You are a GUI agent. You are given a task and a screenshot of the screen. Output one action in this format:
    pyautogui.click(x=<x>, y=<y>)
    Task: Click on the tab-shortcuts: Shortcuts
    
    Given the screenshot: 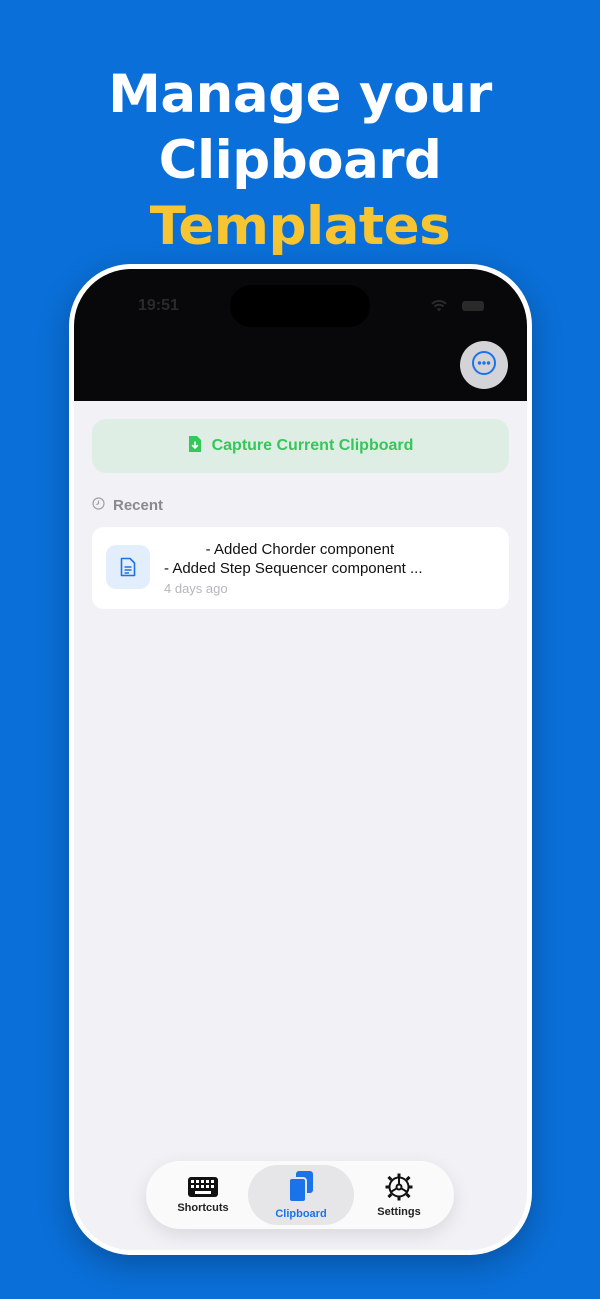 What is the action you would take?
    pyautogui.click(x=203, y=1195)
    